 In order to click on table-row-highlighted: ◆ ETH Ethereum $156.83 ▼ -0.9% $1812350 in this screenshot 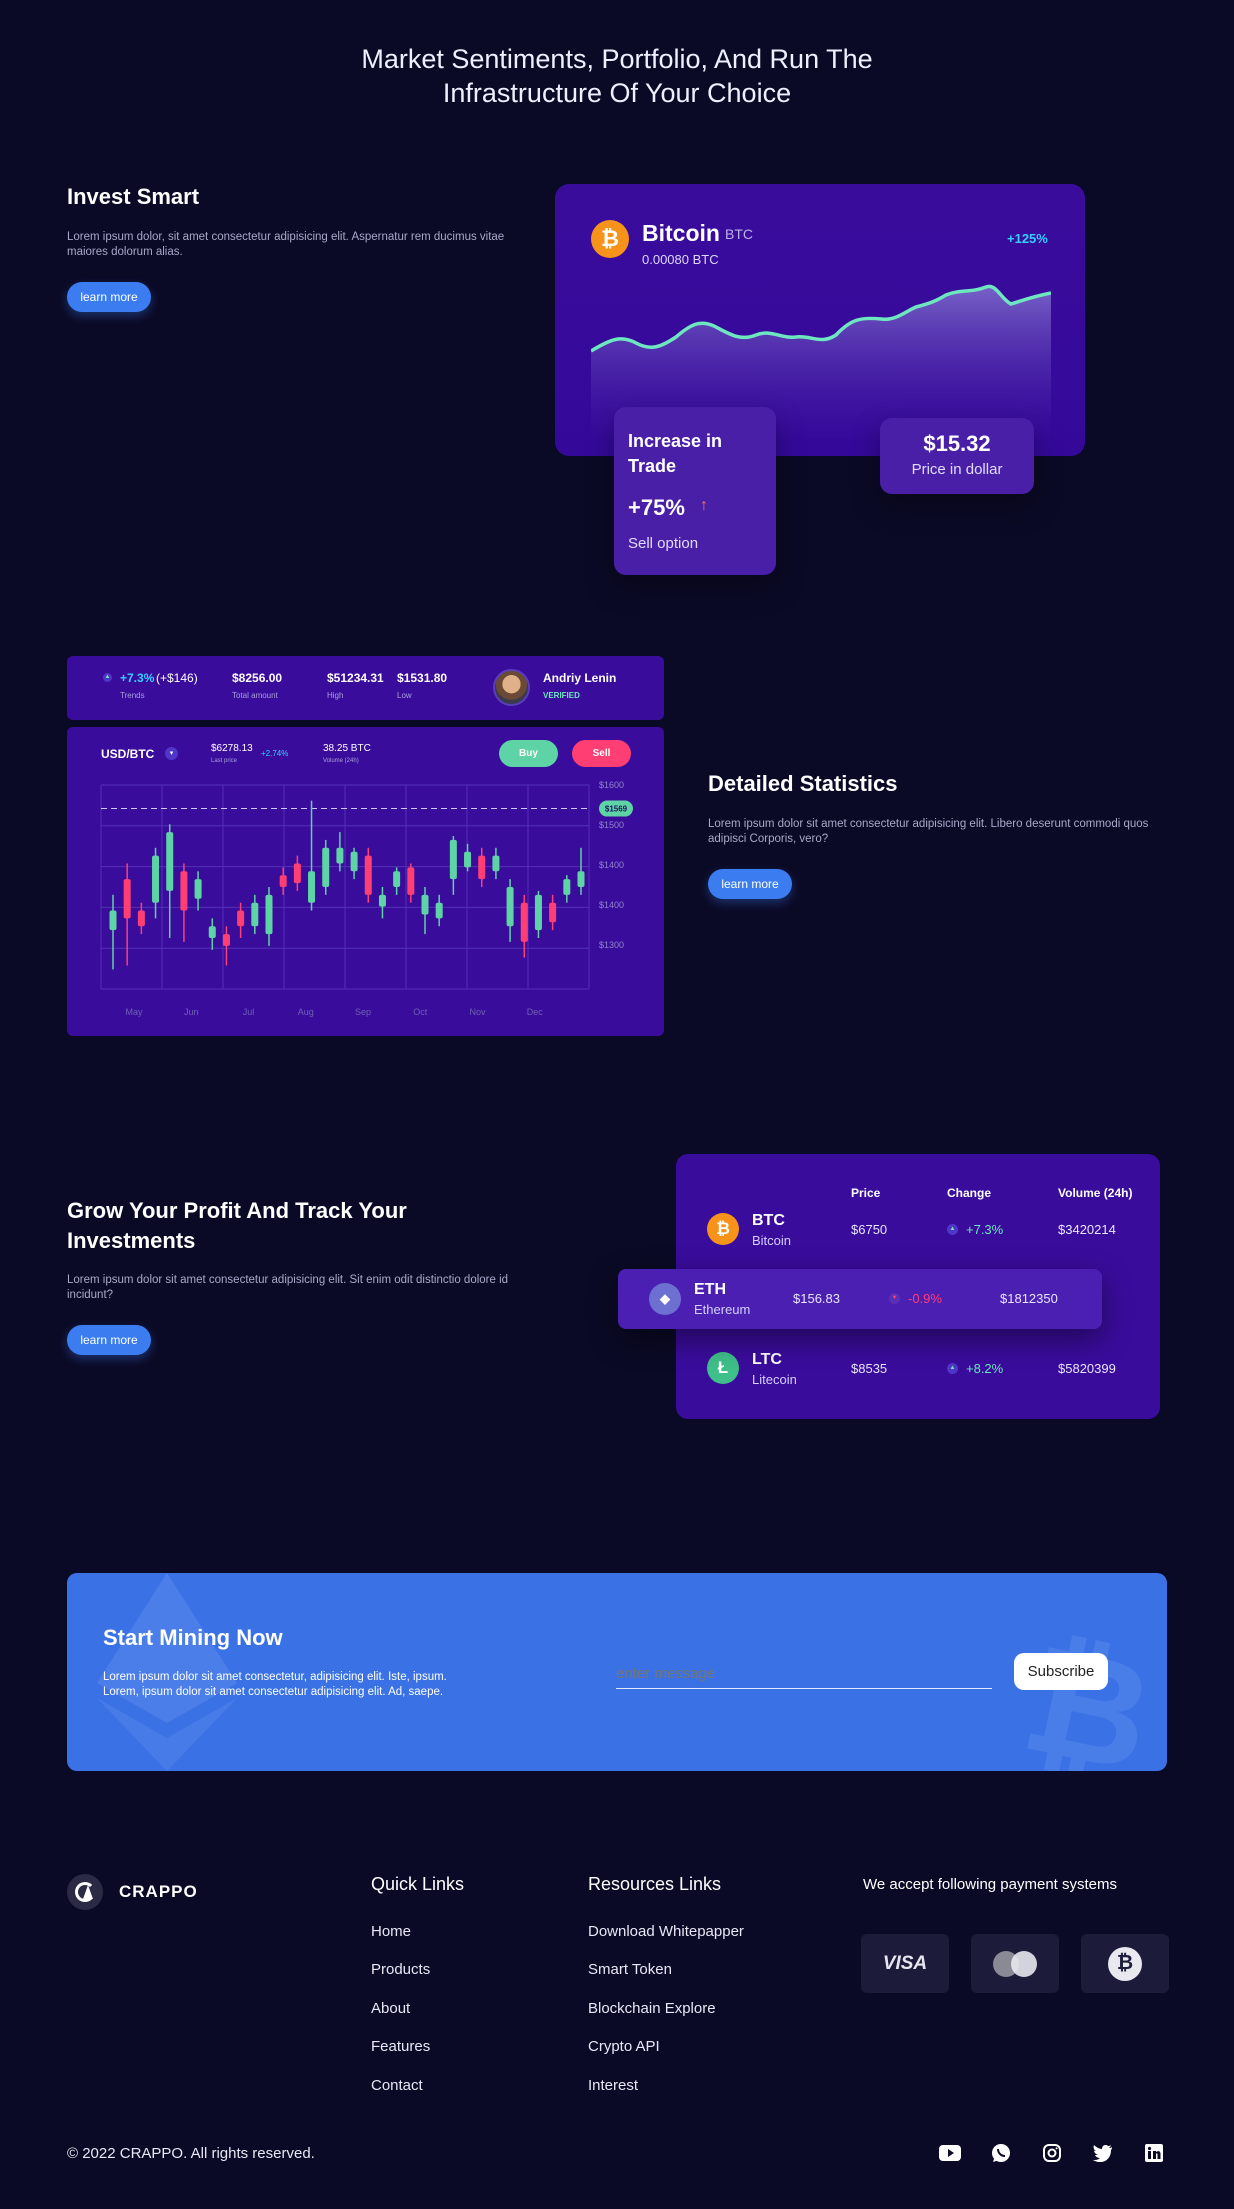, I will do `click(860, 1299)`.